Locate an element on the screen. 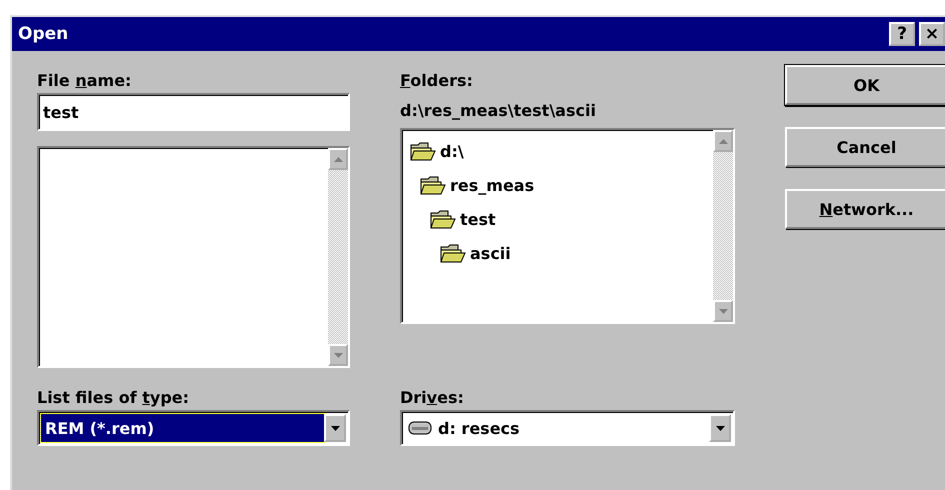 The height and width of the screenshot is (490, 945). drive-icon is located at coordinates (420, 428).